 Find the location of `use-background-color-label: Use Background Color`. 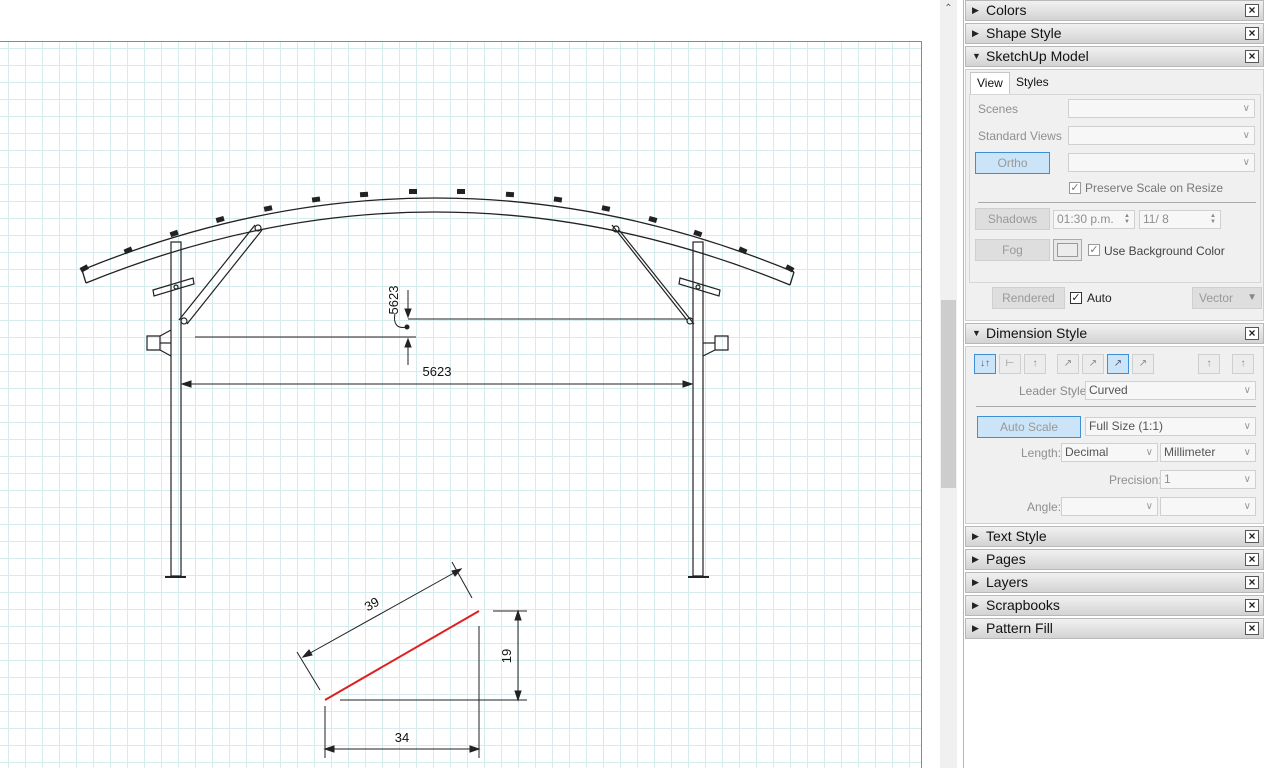

use-background-color-label: Use Background Color is located at coordinates (1164, 251).